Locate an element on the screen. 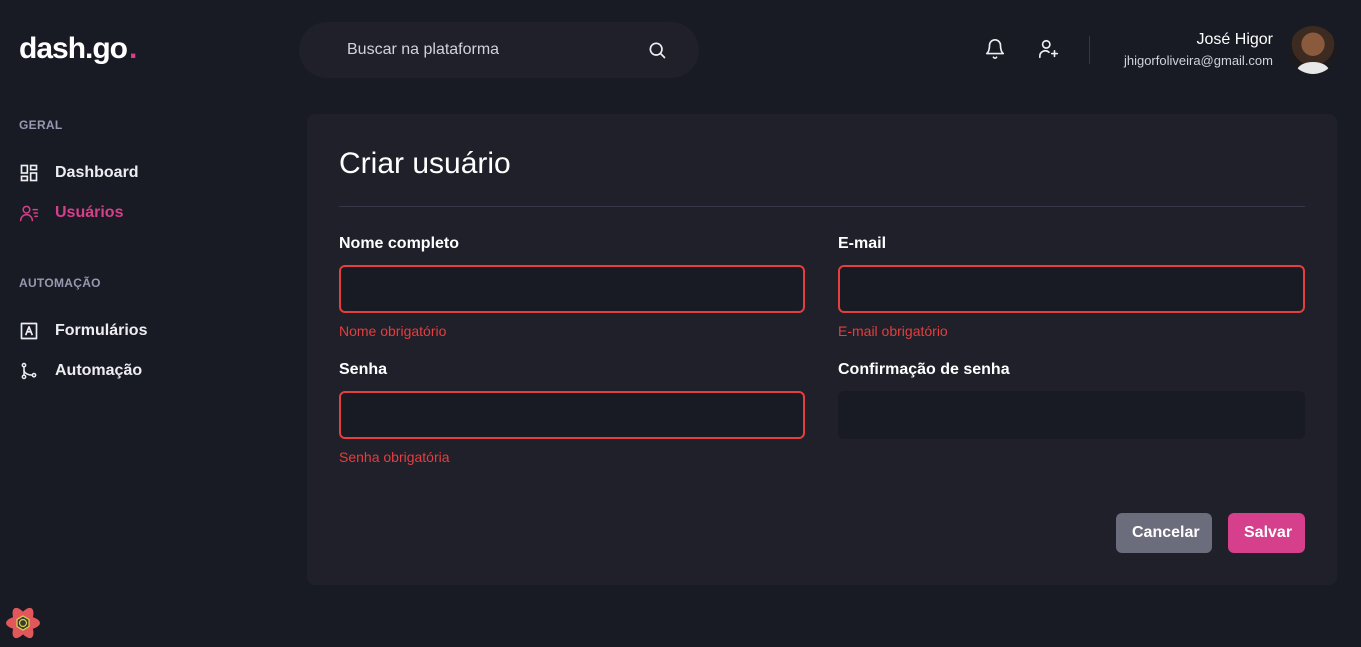  app-logo: dash.go. is located at coordinates (78, 49).